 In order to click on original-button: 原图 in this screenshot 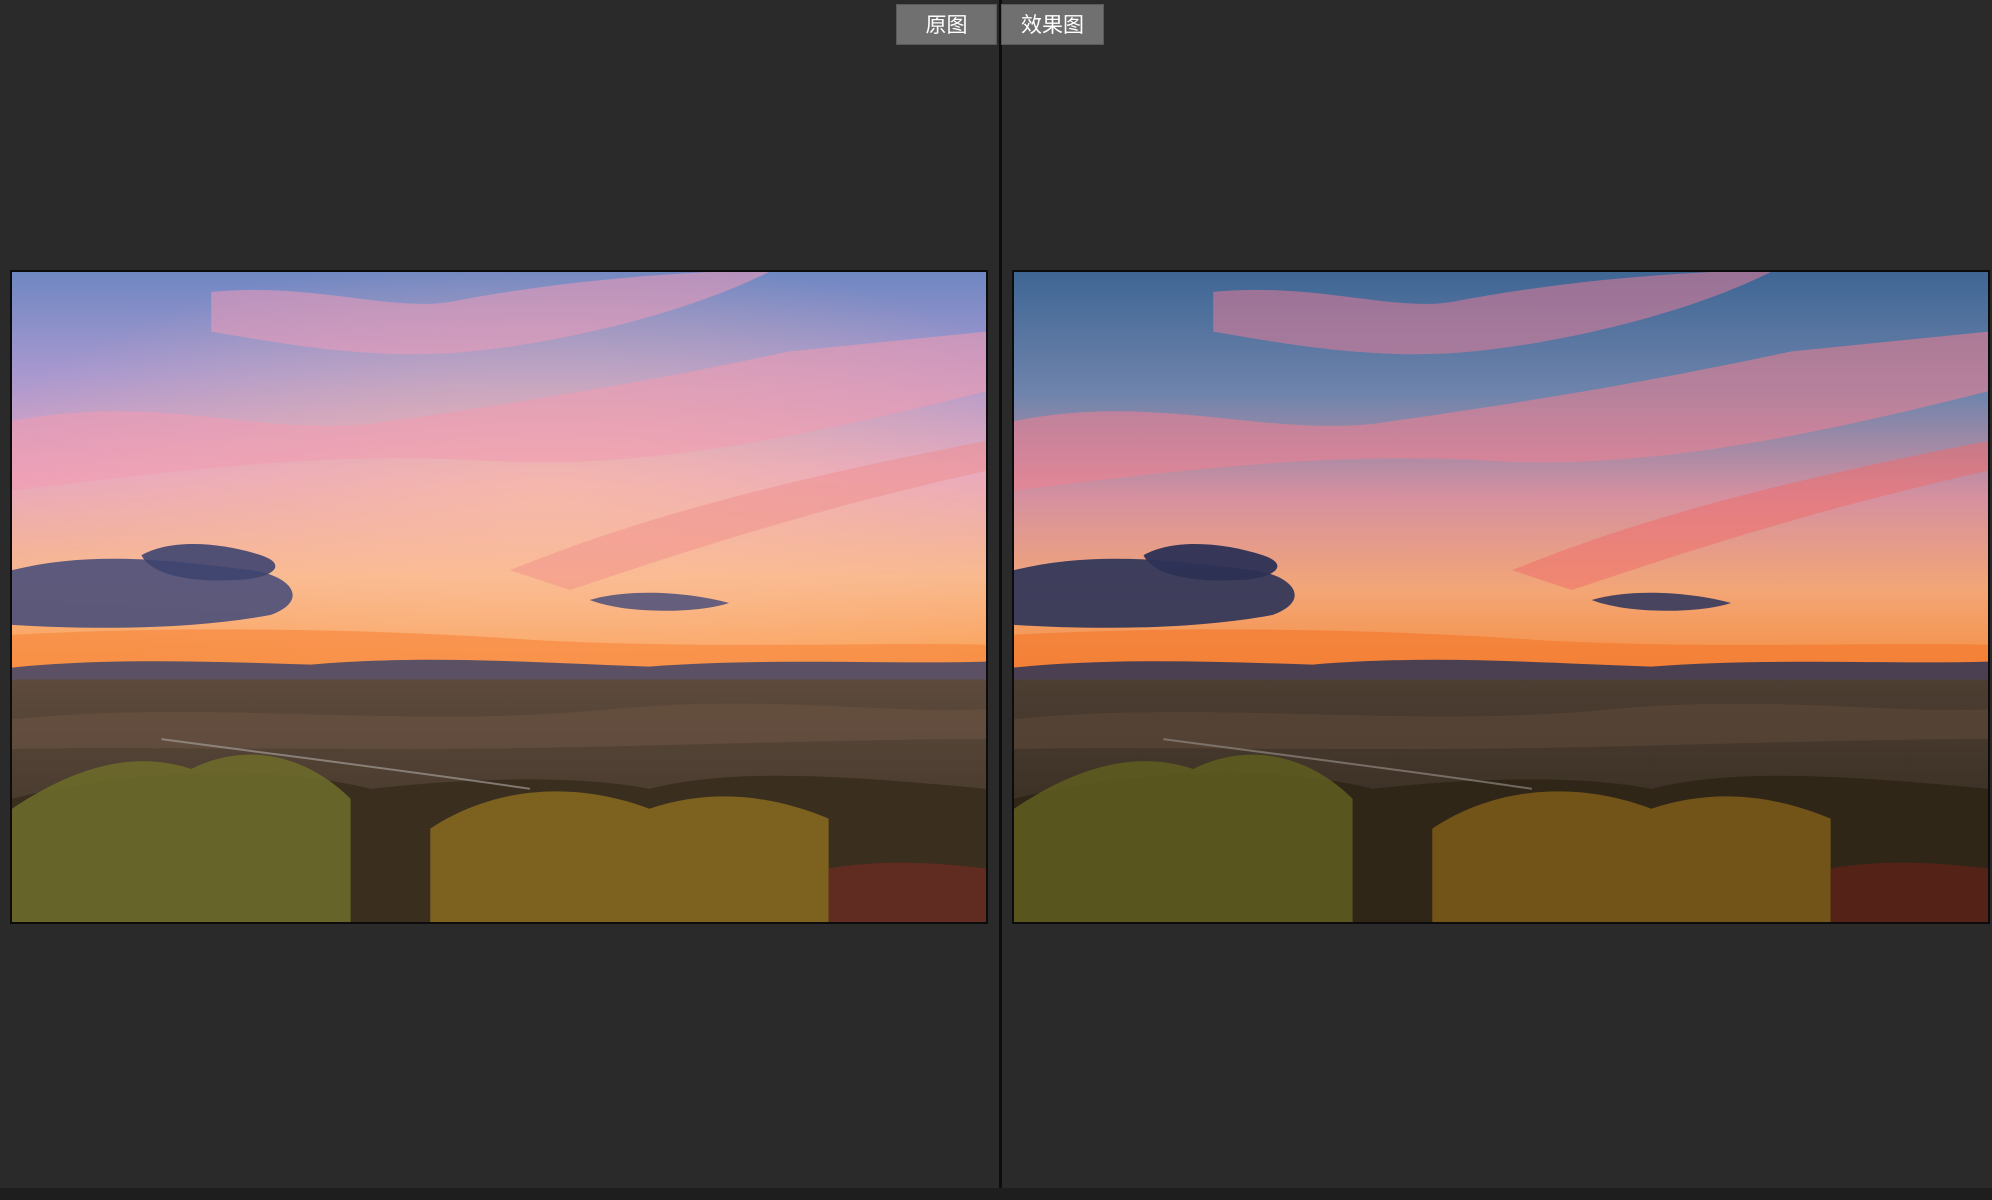, I will do `click(946, 24)`.